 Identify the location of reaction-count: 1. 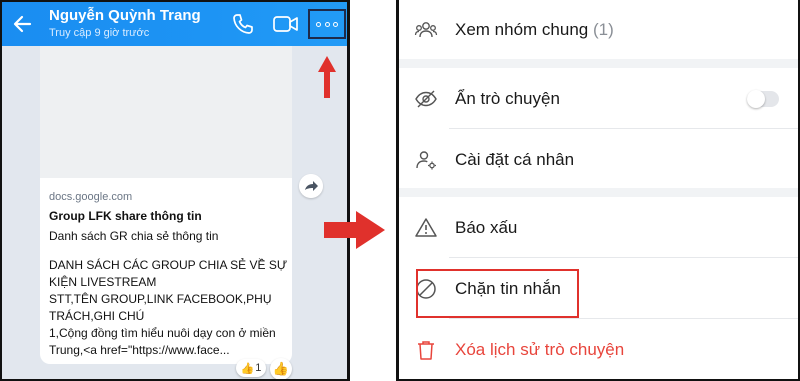
(258, 368).